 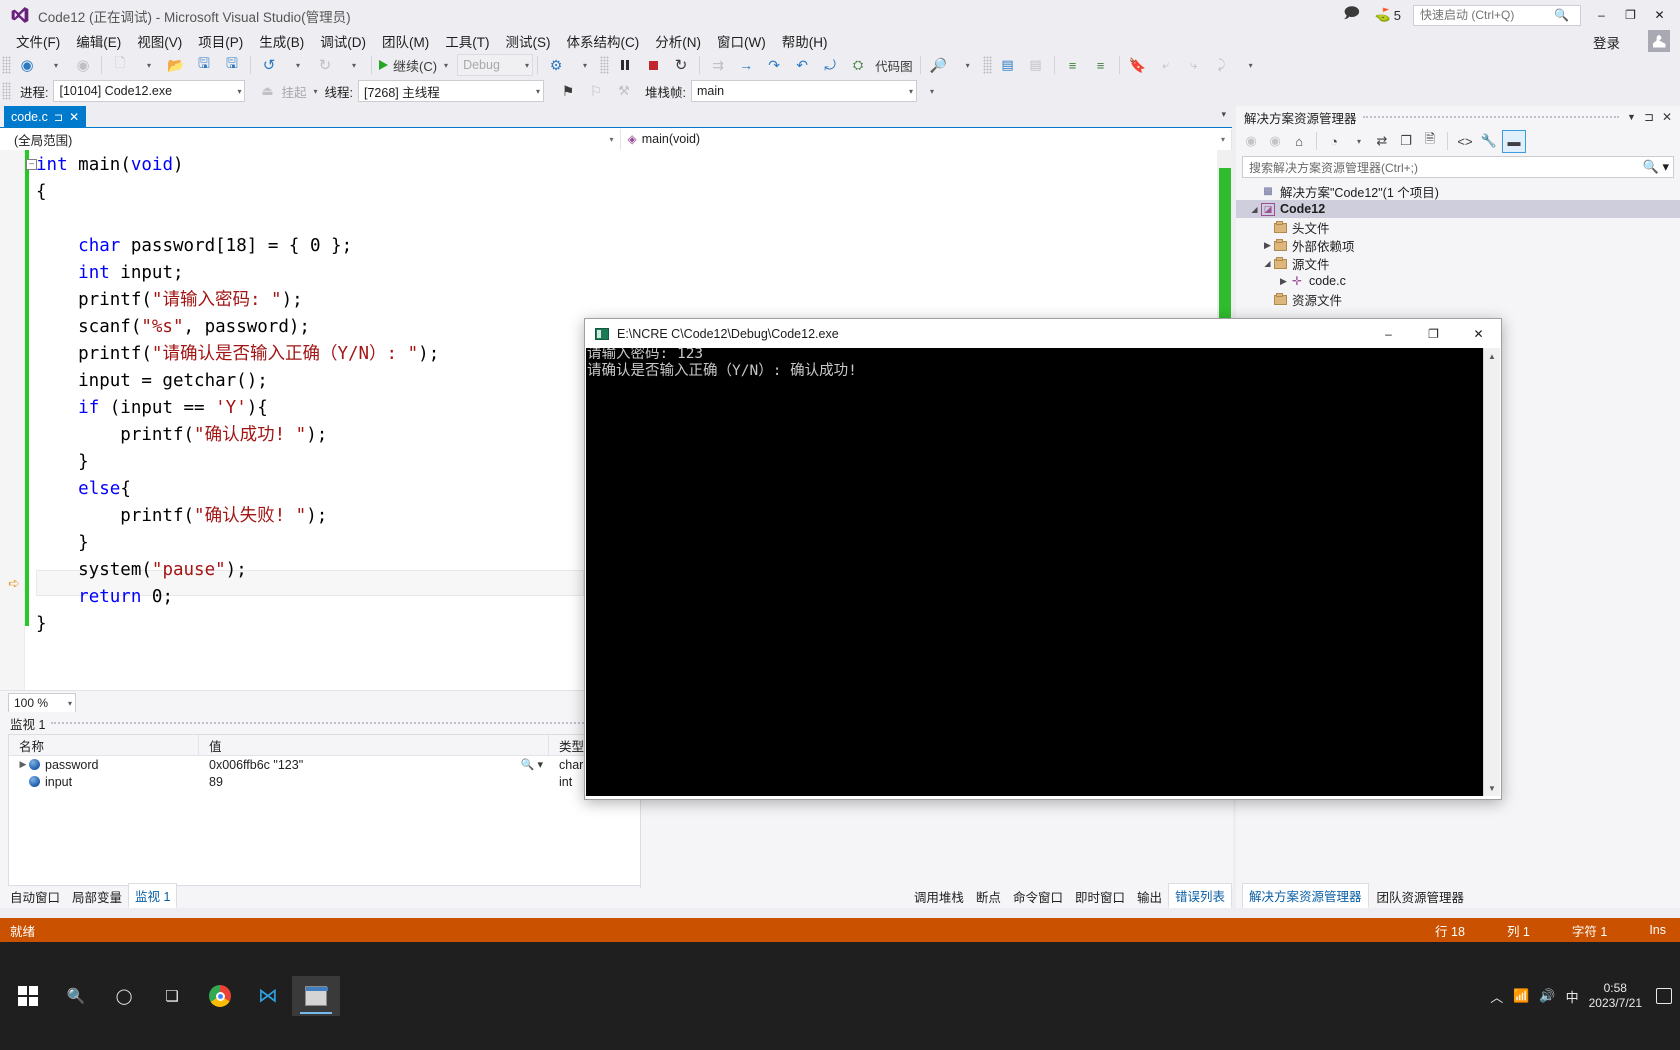 What do you see at coordinates (1421, 896) in the screenshot?
I see `tab-team-explorer: 团队资源管理器` at bounding box center [1421, 896].